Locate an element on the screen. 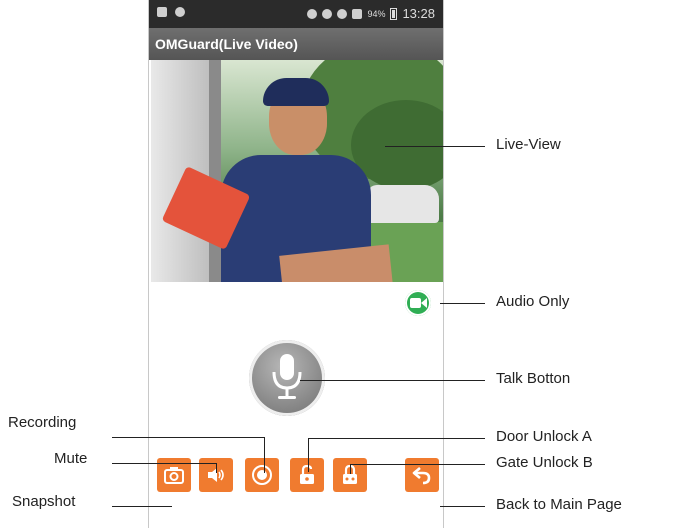  door-unlock-leader-v is located at coordinates (308, 455).